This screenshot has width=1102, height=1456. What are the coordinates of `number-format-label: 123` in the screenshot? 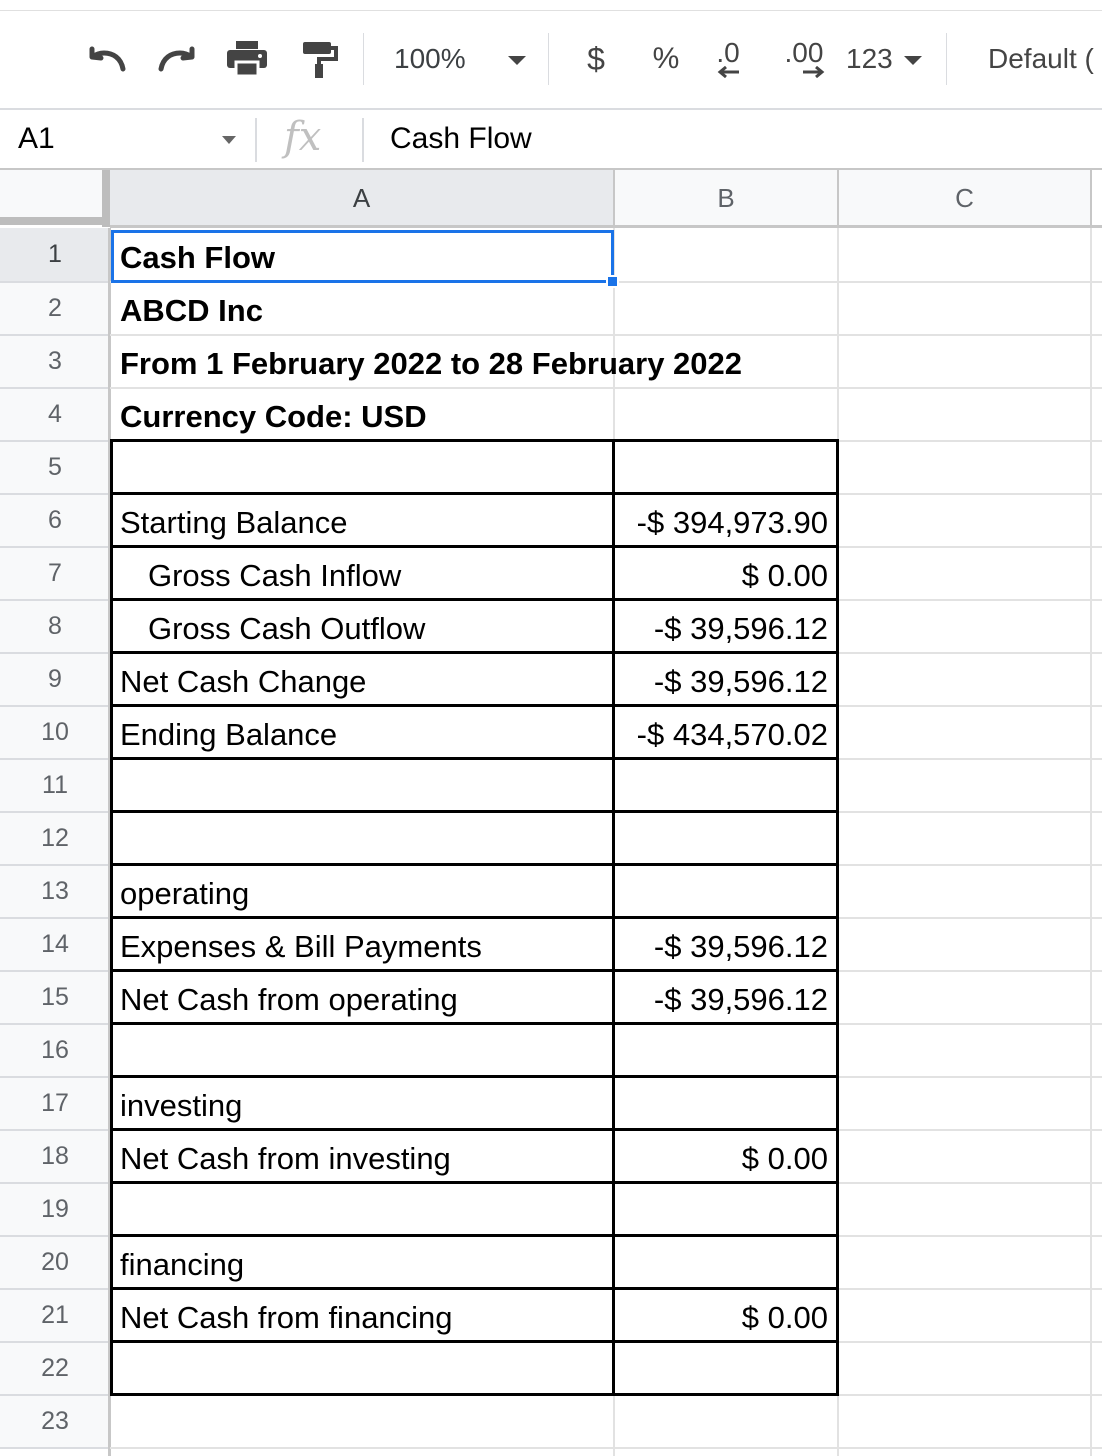 It's located at (869, 58).